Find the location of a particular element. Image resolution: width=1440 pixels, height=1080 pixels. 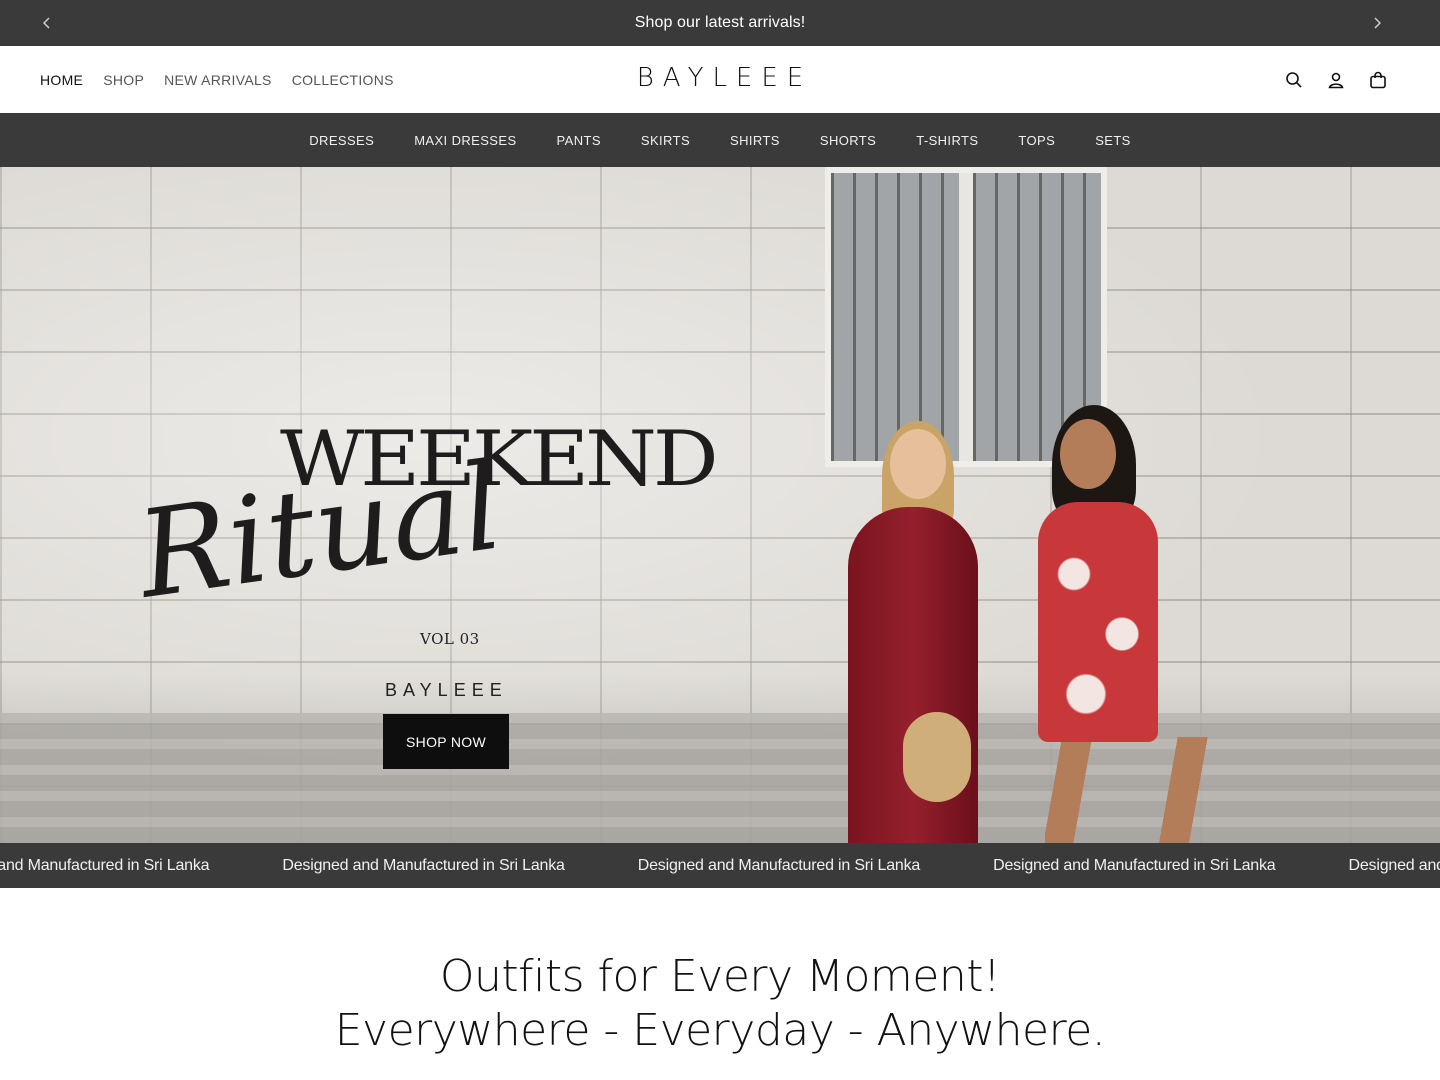

category-sets: SETS is located at coordinates (1113, 140).